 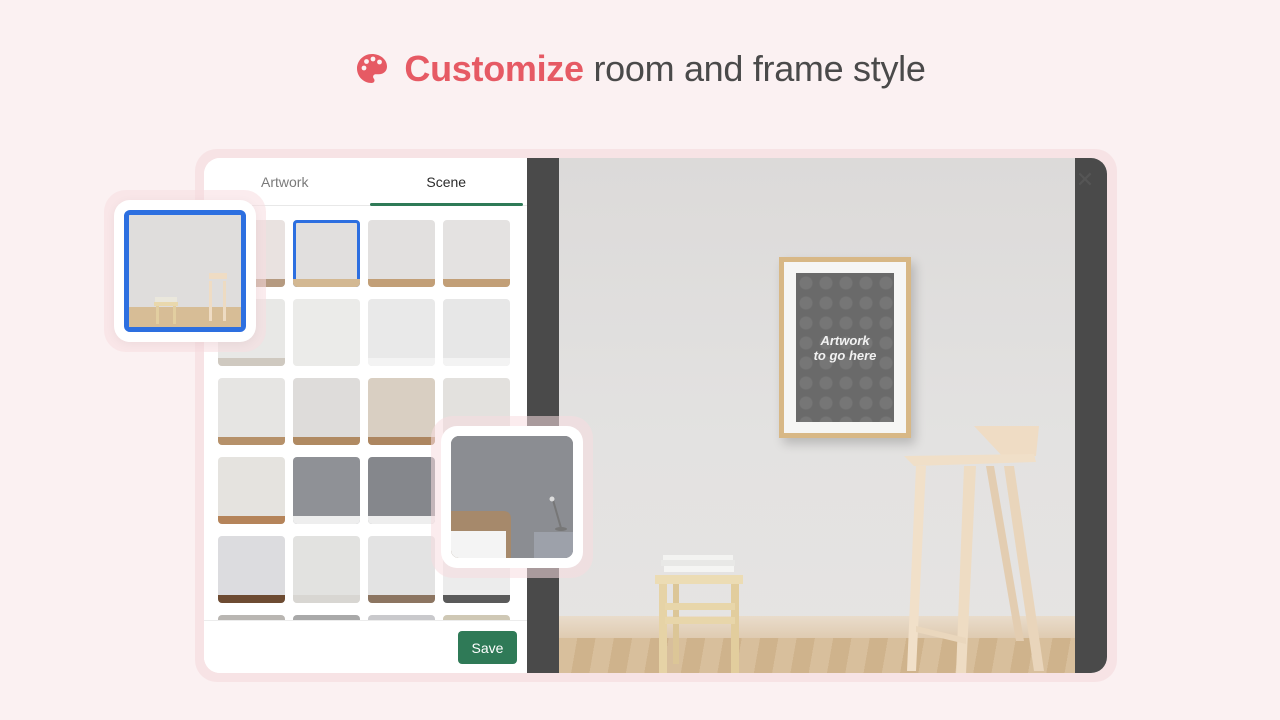 I want to click on selected-scene-callout, so click(x=185, y=271).